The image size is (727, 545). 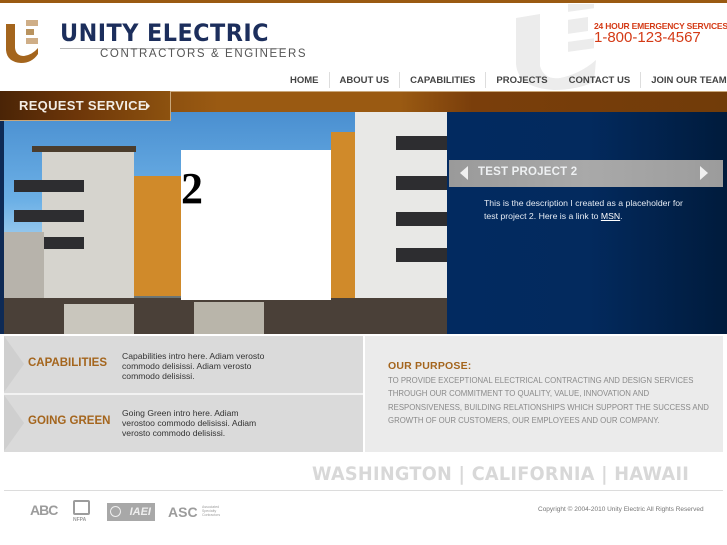 What do you see at coordinates (164, 33) in the screenshot?
I see `brand-name: UNITY ELECTRIC` at bounding box center [164, 33].